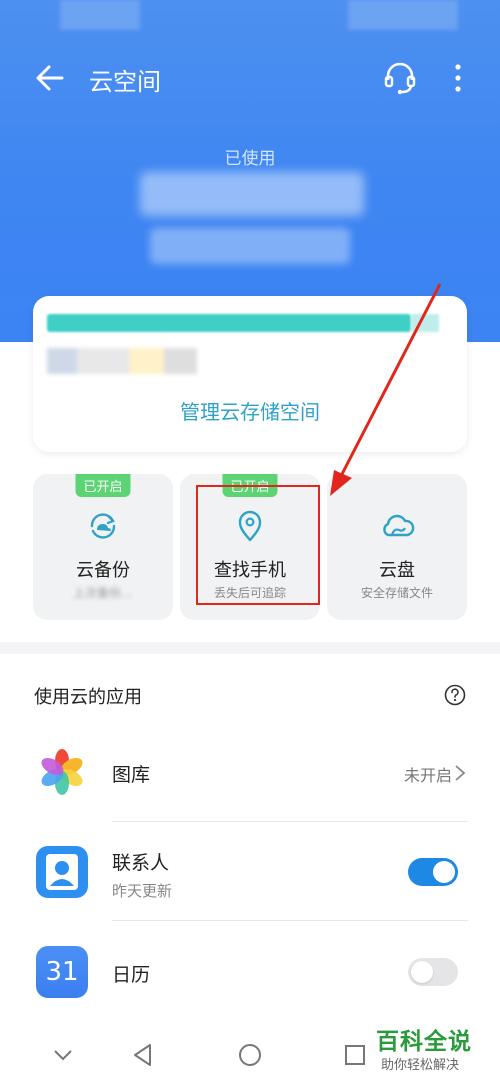 This screenshot has width=500, height=1084. I want to click on app-row-gallery: 图库 未开启, so click(250, 773).